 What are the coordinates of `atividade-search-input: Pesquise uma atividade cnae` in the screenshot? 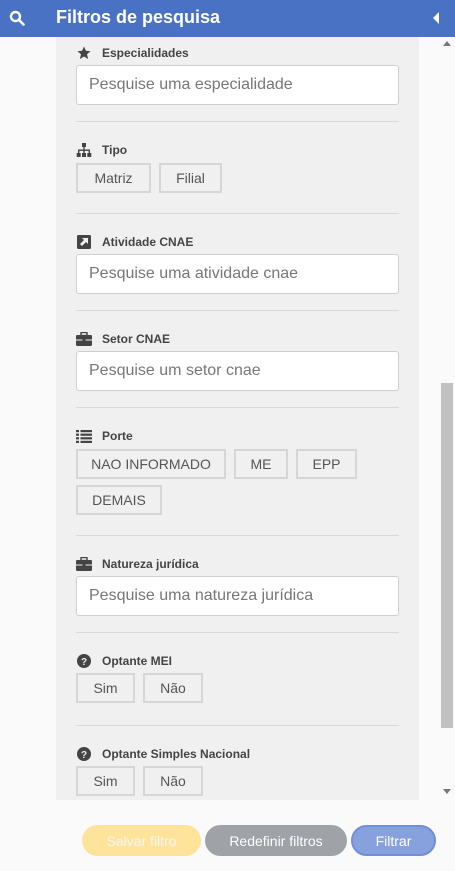 It's located at (237, 274).